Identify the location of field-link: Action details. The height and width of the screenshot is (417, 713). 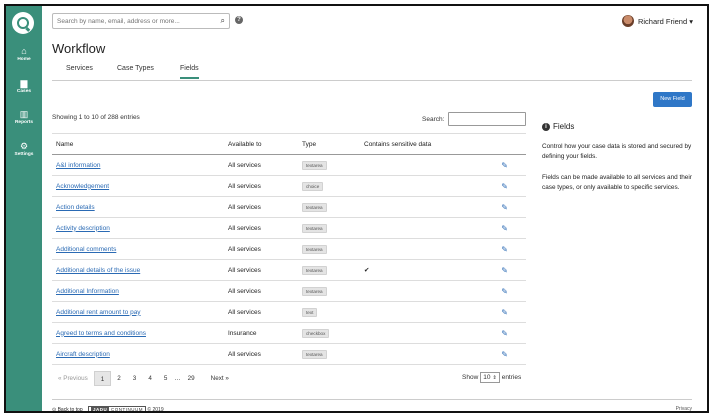
(75, 207).